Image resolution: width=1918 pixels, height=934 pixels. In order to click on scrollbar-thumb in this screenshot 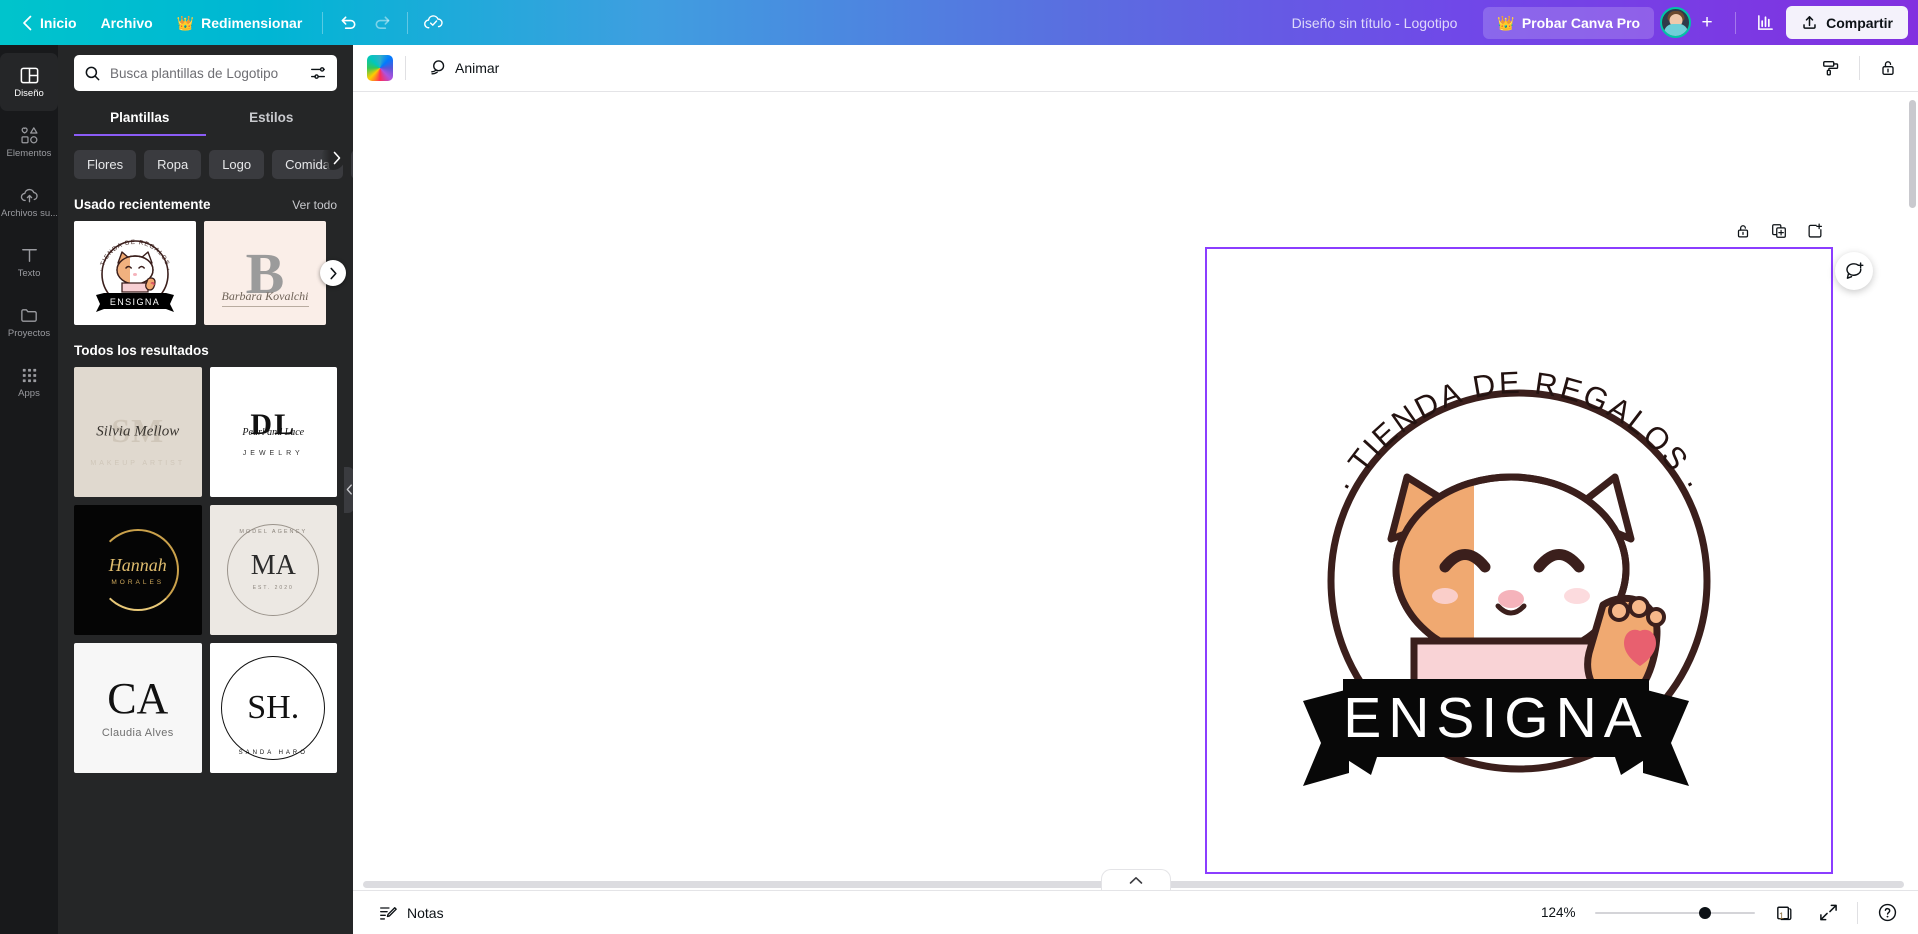, I will do `click(1912, 154)`.